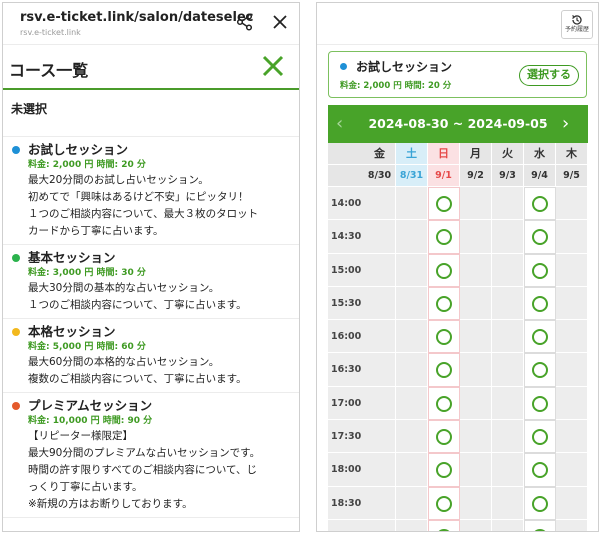 This screenshot has height=534, width=601. What do you see at coordinates (118, 180) in the screenshot?
I see `course-description-line: 最大20分間のお試し占いセッション。` at bounding box center [118, 180].